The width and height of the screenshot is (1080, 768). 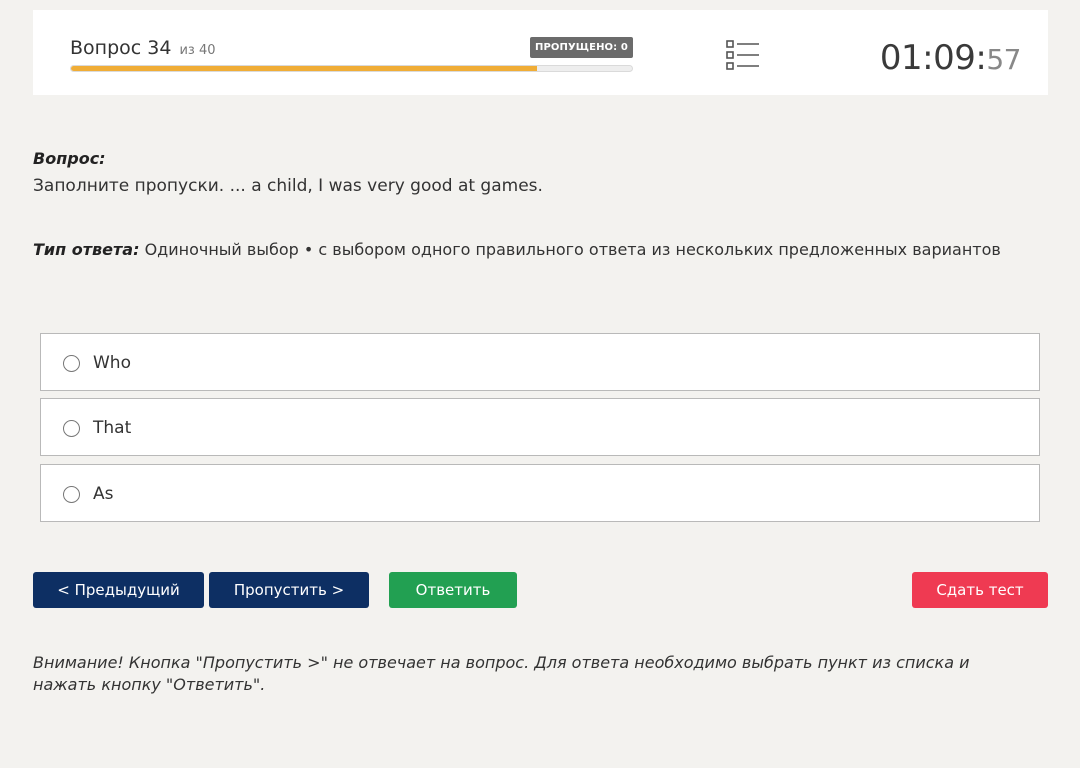 I want to click on list-icon, so click(x=743, y=55).